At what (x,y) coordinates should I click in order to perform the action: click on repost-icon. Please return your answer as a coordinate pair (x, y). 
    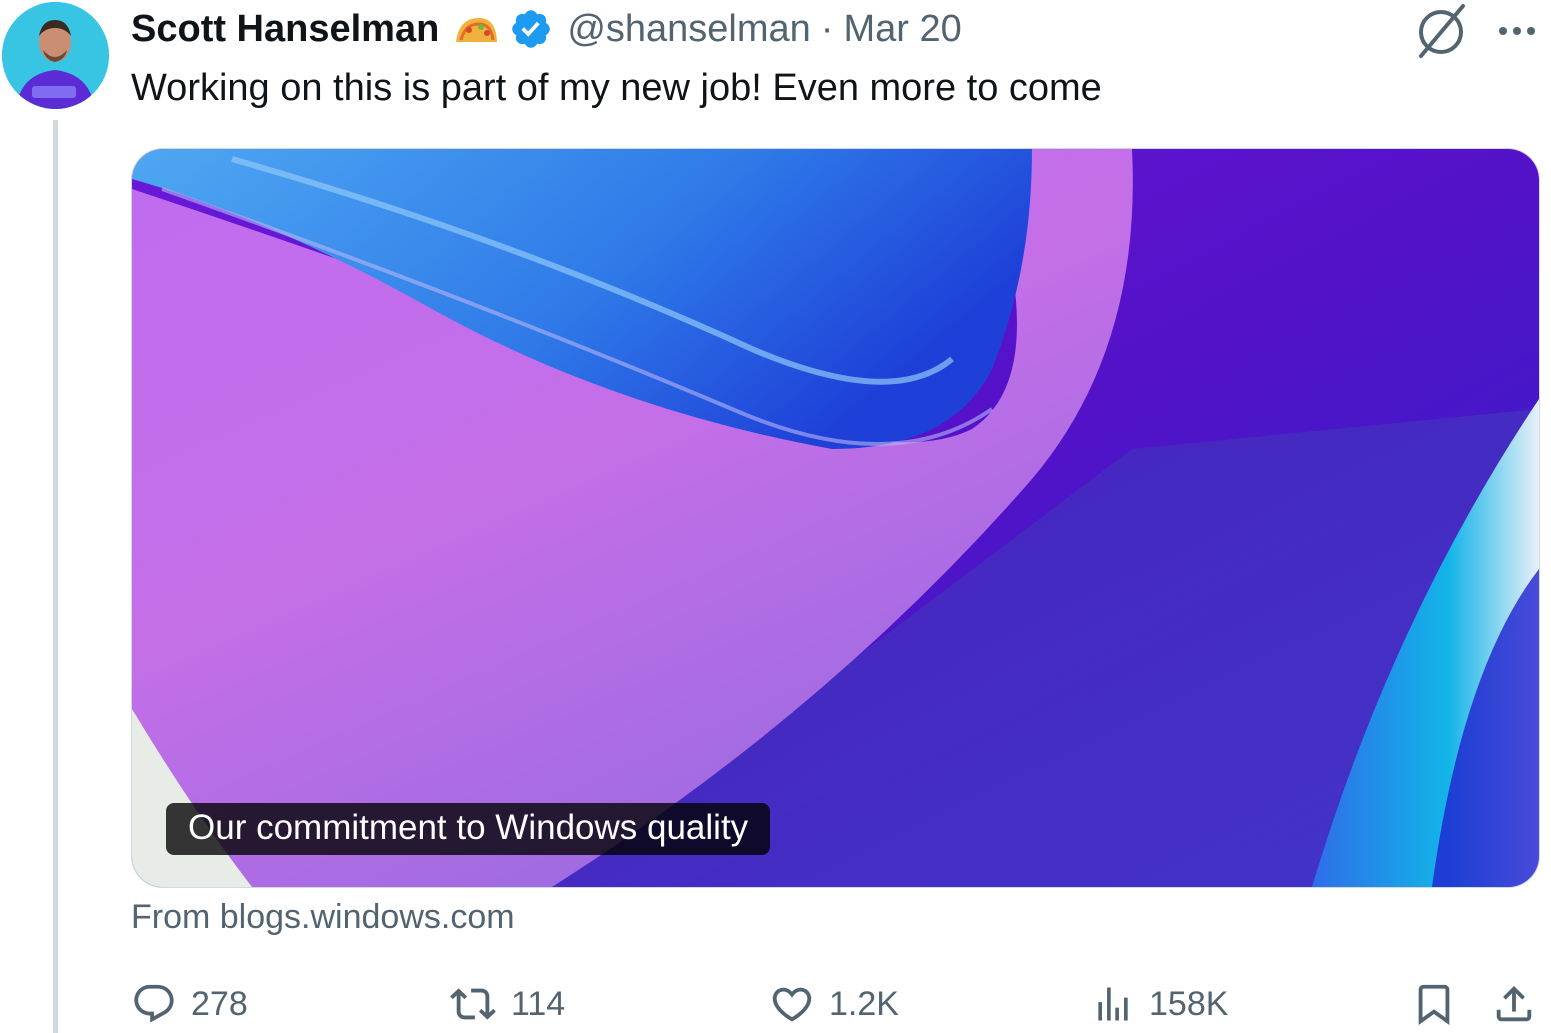
    Looking at the image, I should click on (473, 1004).